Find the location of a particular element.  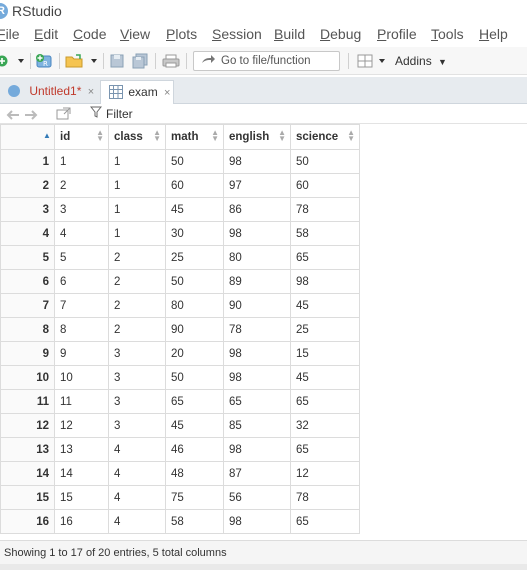

table-grid-icon is located at coordinates (116, 95).